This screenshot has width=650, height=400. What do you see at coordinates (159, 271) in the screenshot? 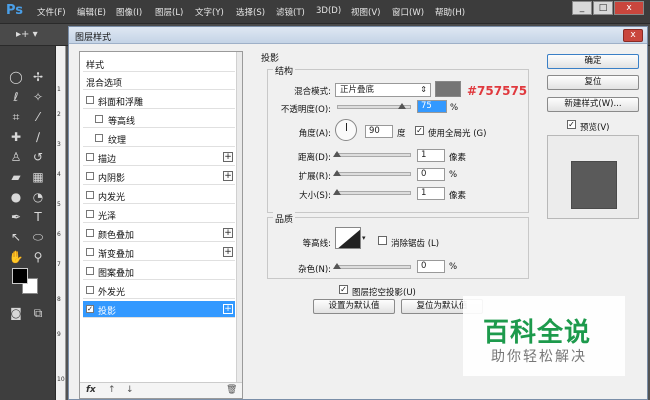
I see `style-item-pattern-overlay: 图案叠加` at bounding box center [159, 271].